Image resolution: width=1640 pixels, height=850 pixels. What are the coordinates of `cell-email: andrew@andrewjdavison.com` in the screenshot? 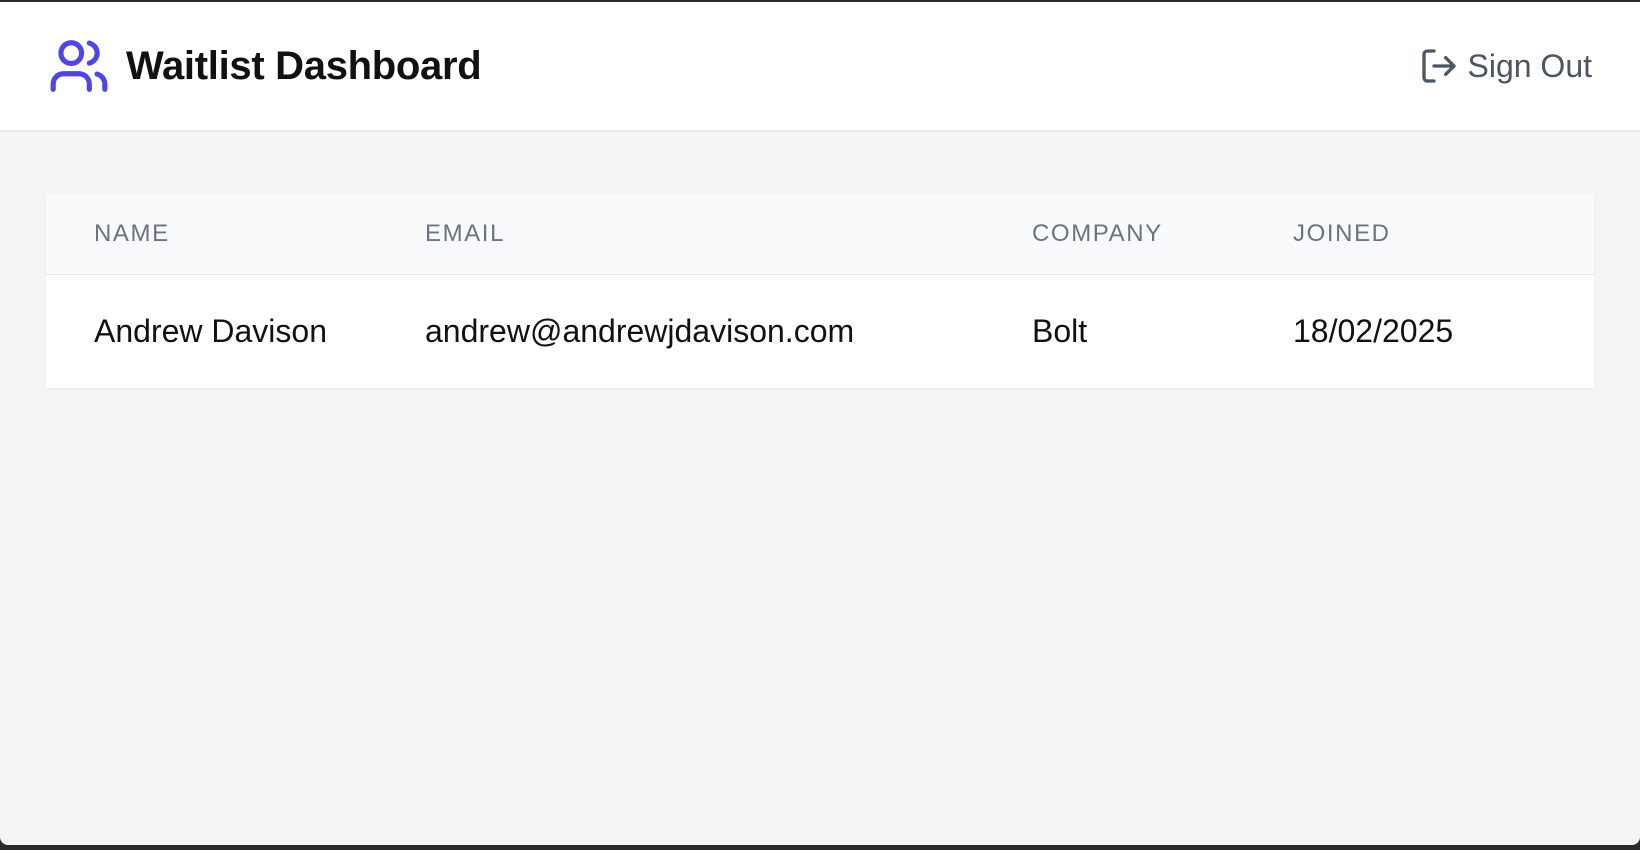 It's located at (640, 330).